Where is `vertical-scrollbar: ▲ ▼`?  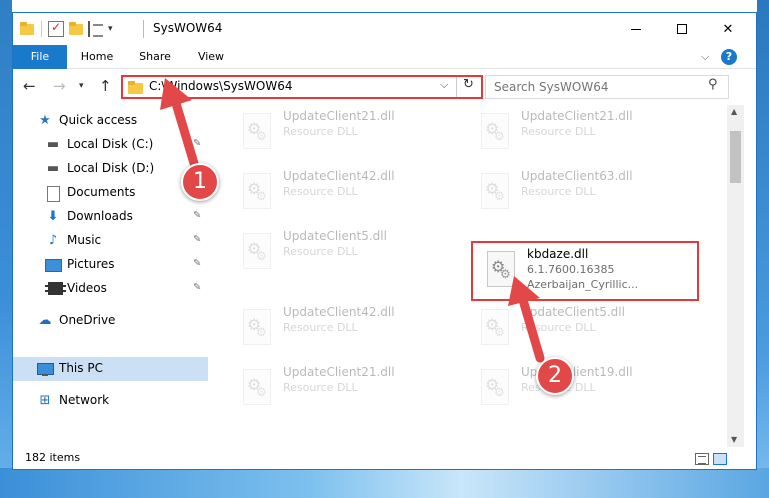 vertical-scrollbar: ▲ ▼ is located at coordinates (735, 276).